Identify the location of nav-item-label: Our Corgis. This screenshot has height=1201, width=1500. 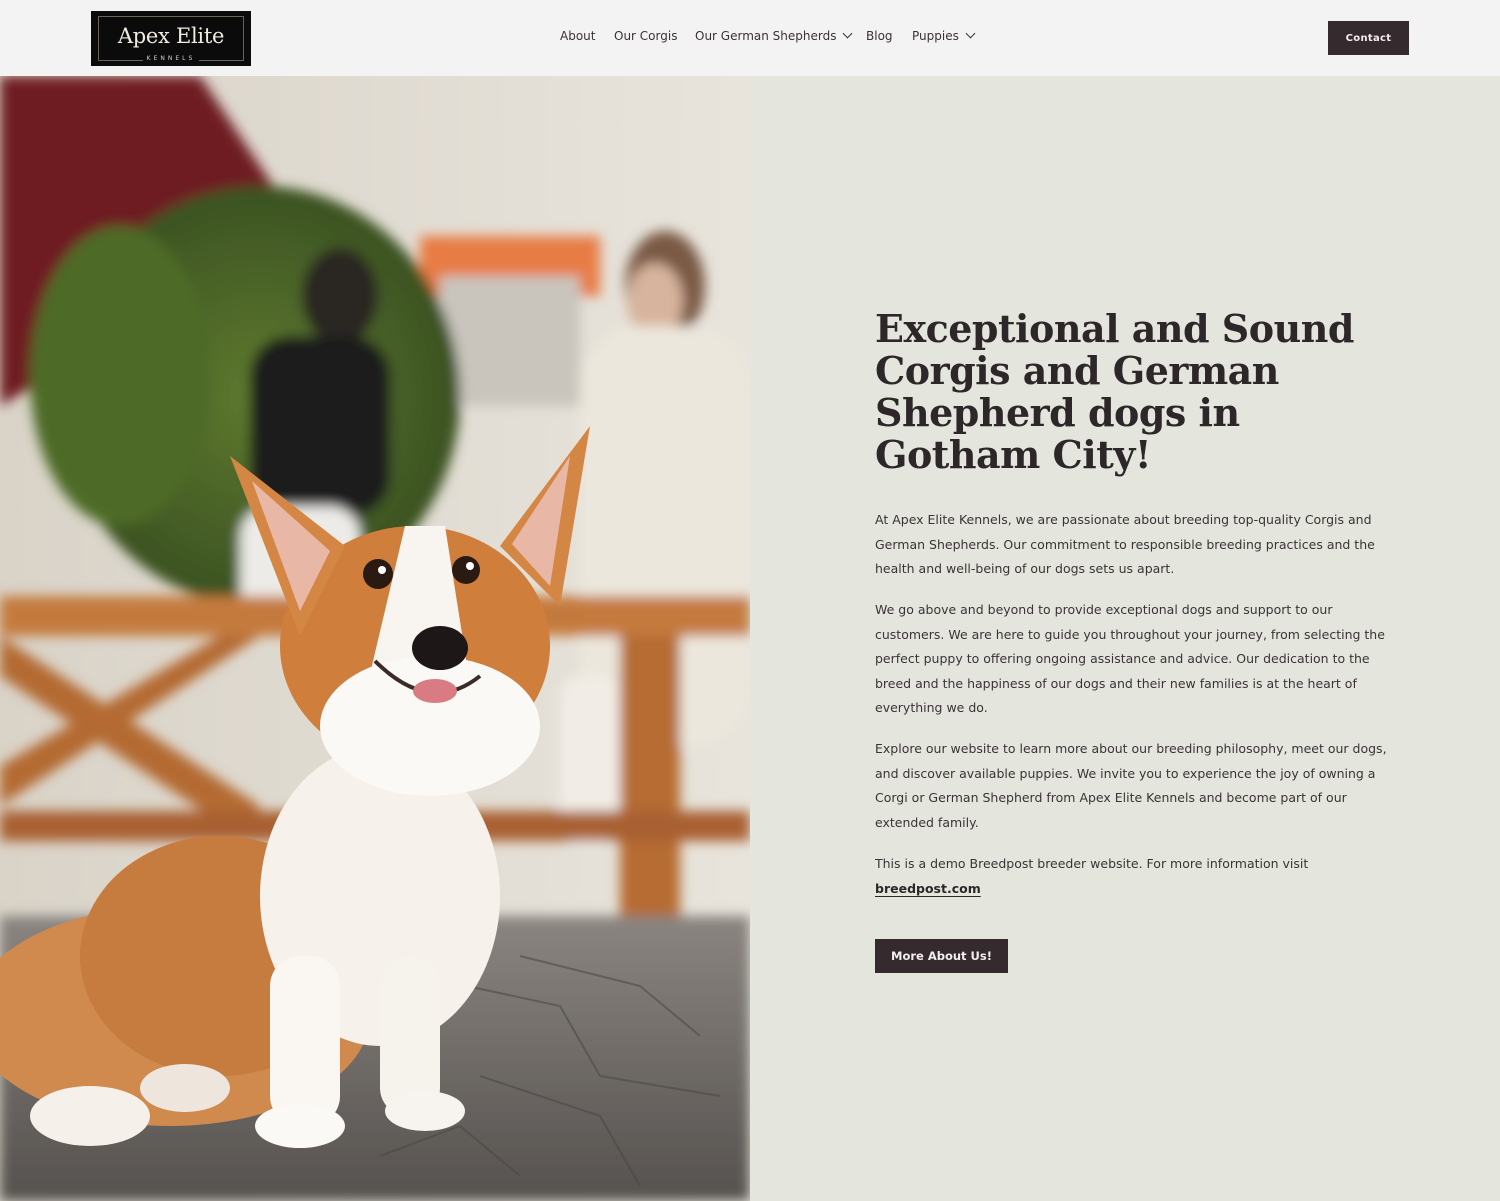
(646, 36).